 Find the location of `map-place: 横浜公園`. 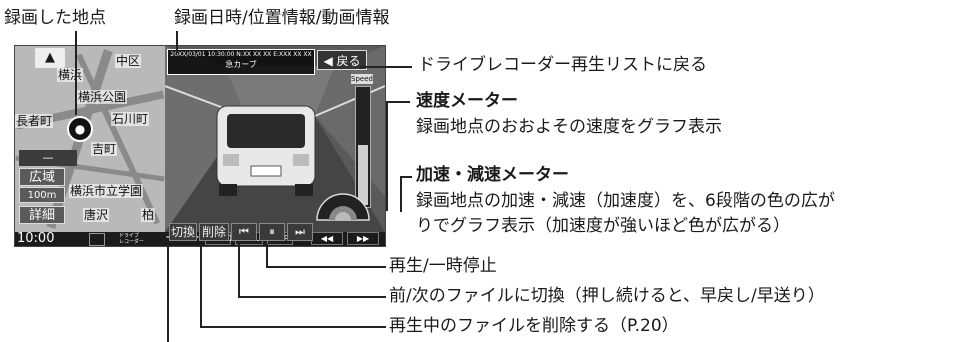

map-place: 横浜公園 is located at coordinates (102, 97).